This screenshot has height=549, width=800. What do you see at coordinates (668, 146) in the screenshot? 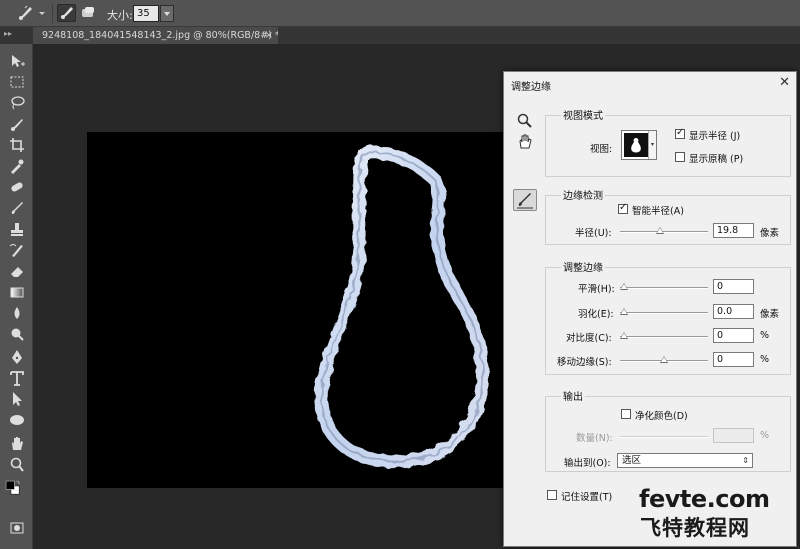
I see `view-mode-group` at bounding box center [668, 146].